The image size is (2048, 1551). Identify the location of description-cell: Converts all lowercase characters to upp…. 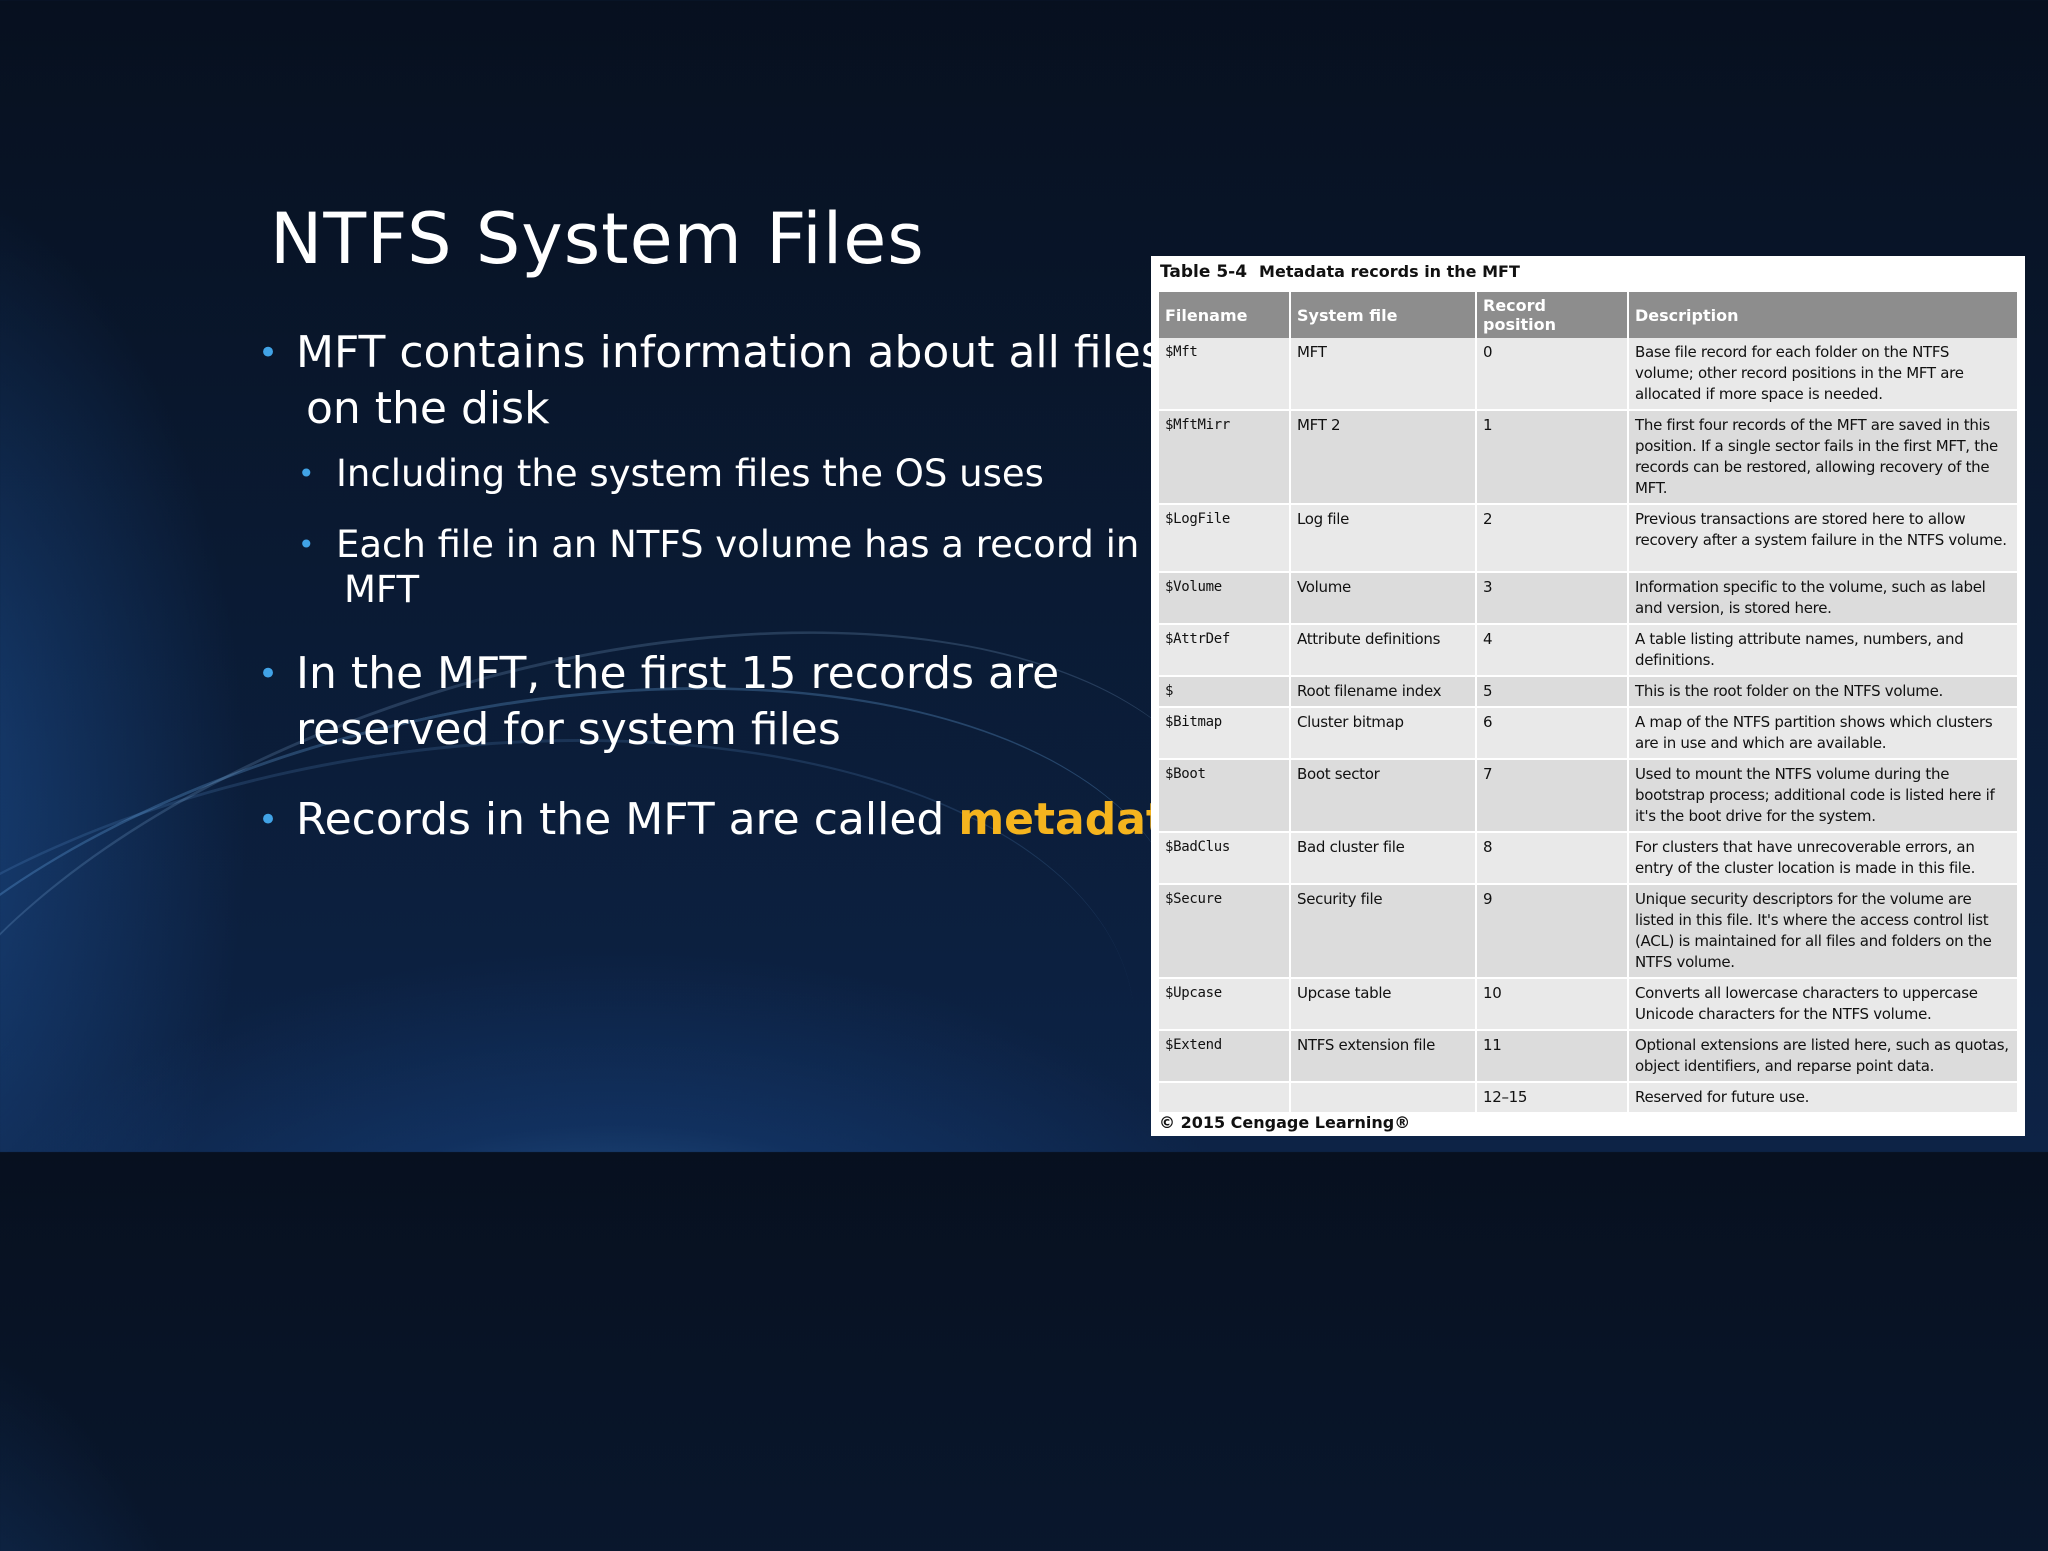
(1823, 1004).